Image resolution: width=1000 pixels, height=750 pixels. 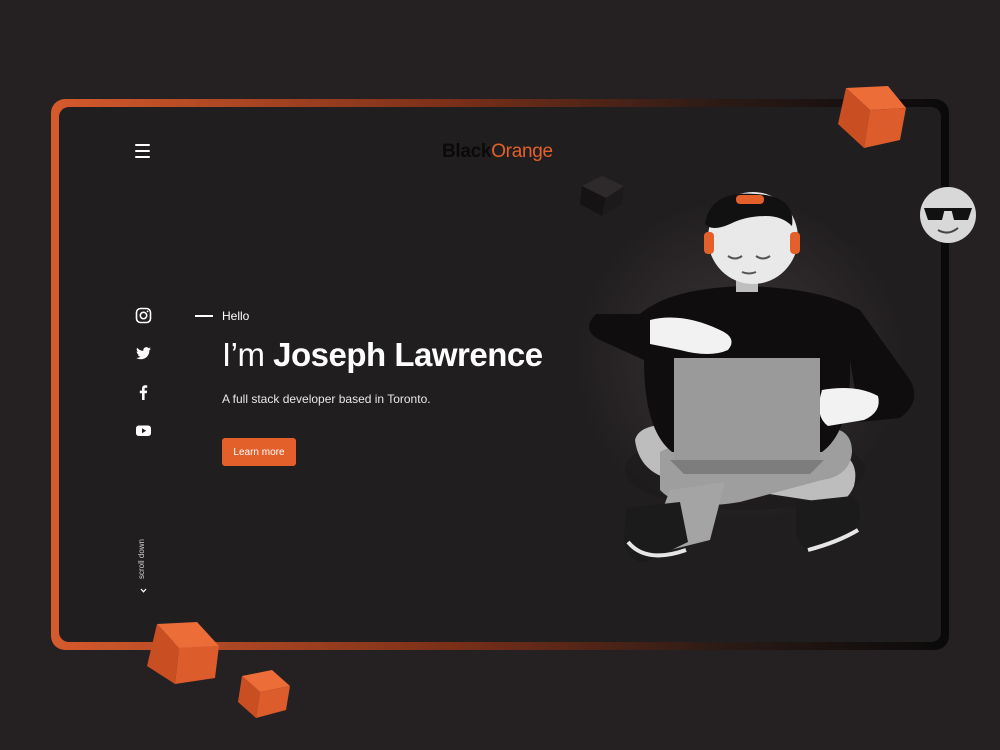 I want to click on greeting-text: Hello, so click(x=236, y=316).